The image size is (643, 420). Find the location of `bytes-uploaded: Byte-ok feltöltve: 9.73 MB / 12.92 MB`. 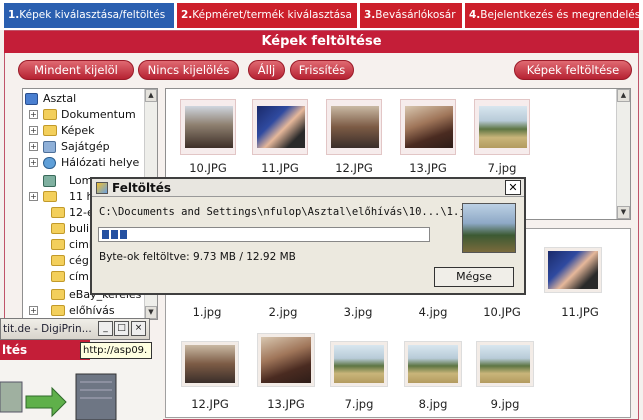

bytes-uploaded: Byte-ok feltöltve: 9.73 MB / 12.92 MB is located at coordinates (197, 257).